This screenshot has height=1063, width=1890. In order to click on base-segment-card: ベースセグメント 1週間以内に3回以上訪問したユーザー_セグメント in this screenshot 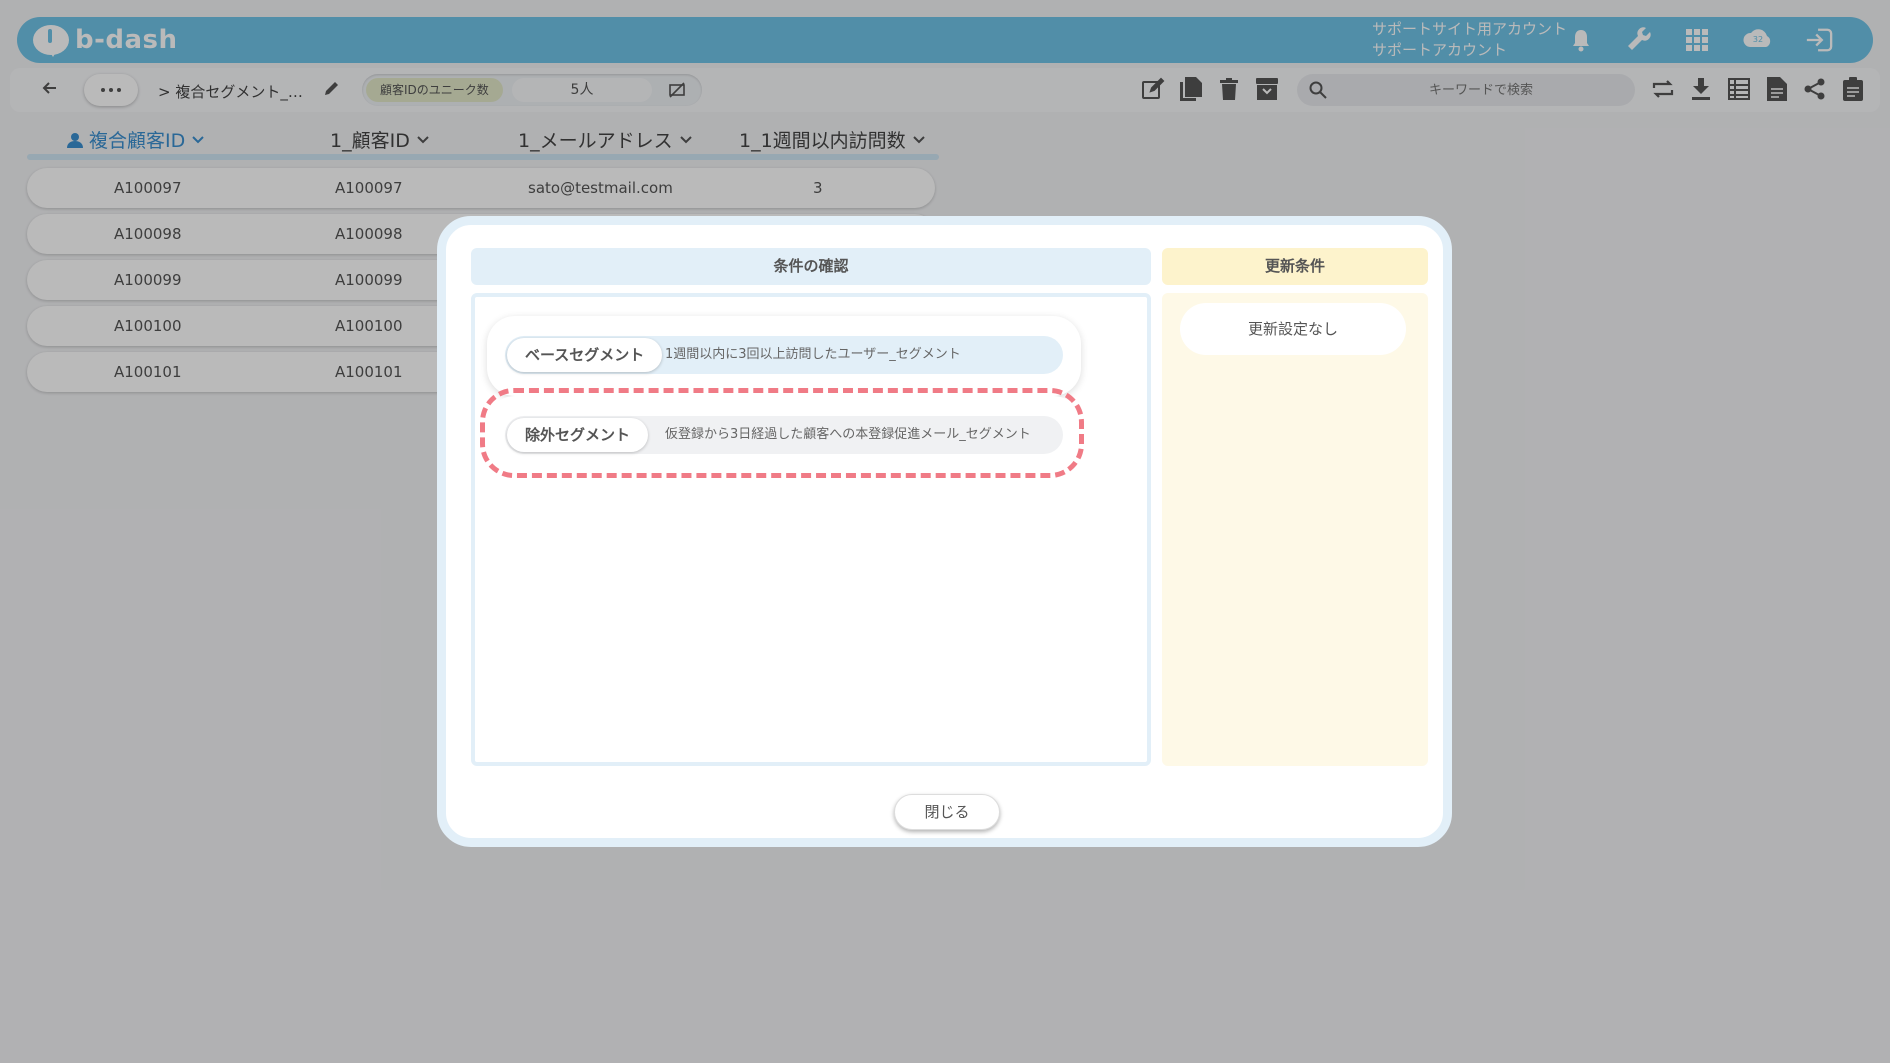, I will do `click(784, 356)`.